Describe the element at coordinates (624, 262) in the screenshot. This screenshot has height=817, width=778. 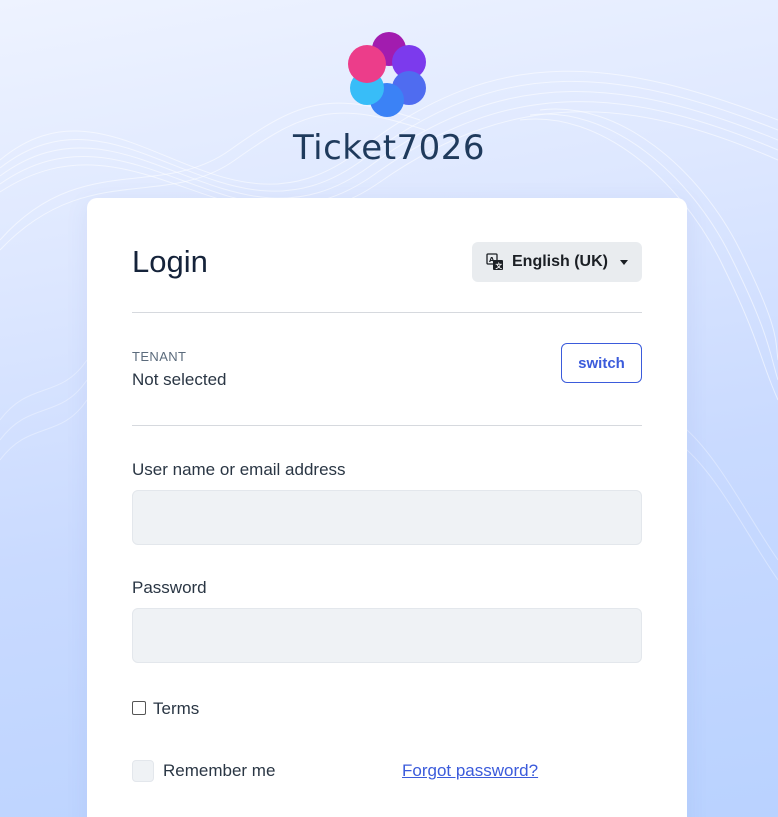
I see `chevron-down-icon` at that location.